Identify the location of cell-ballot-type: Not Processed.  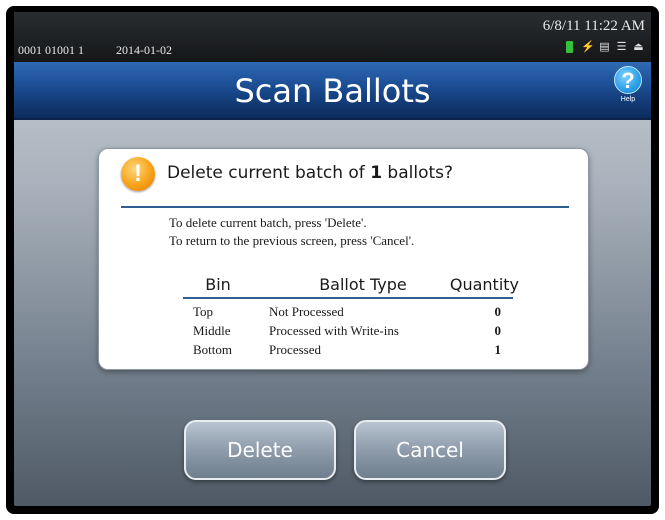
(306, 311).